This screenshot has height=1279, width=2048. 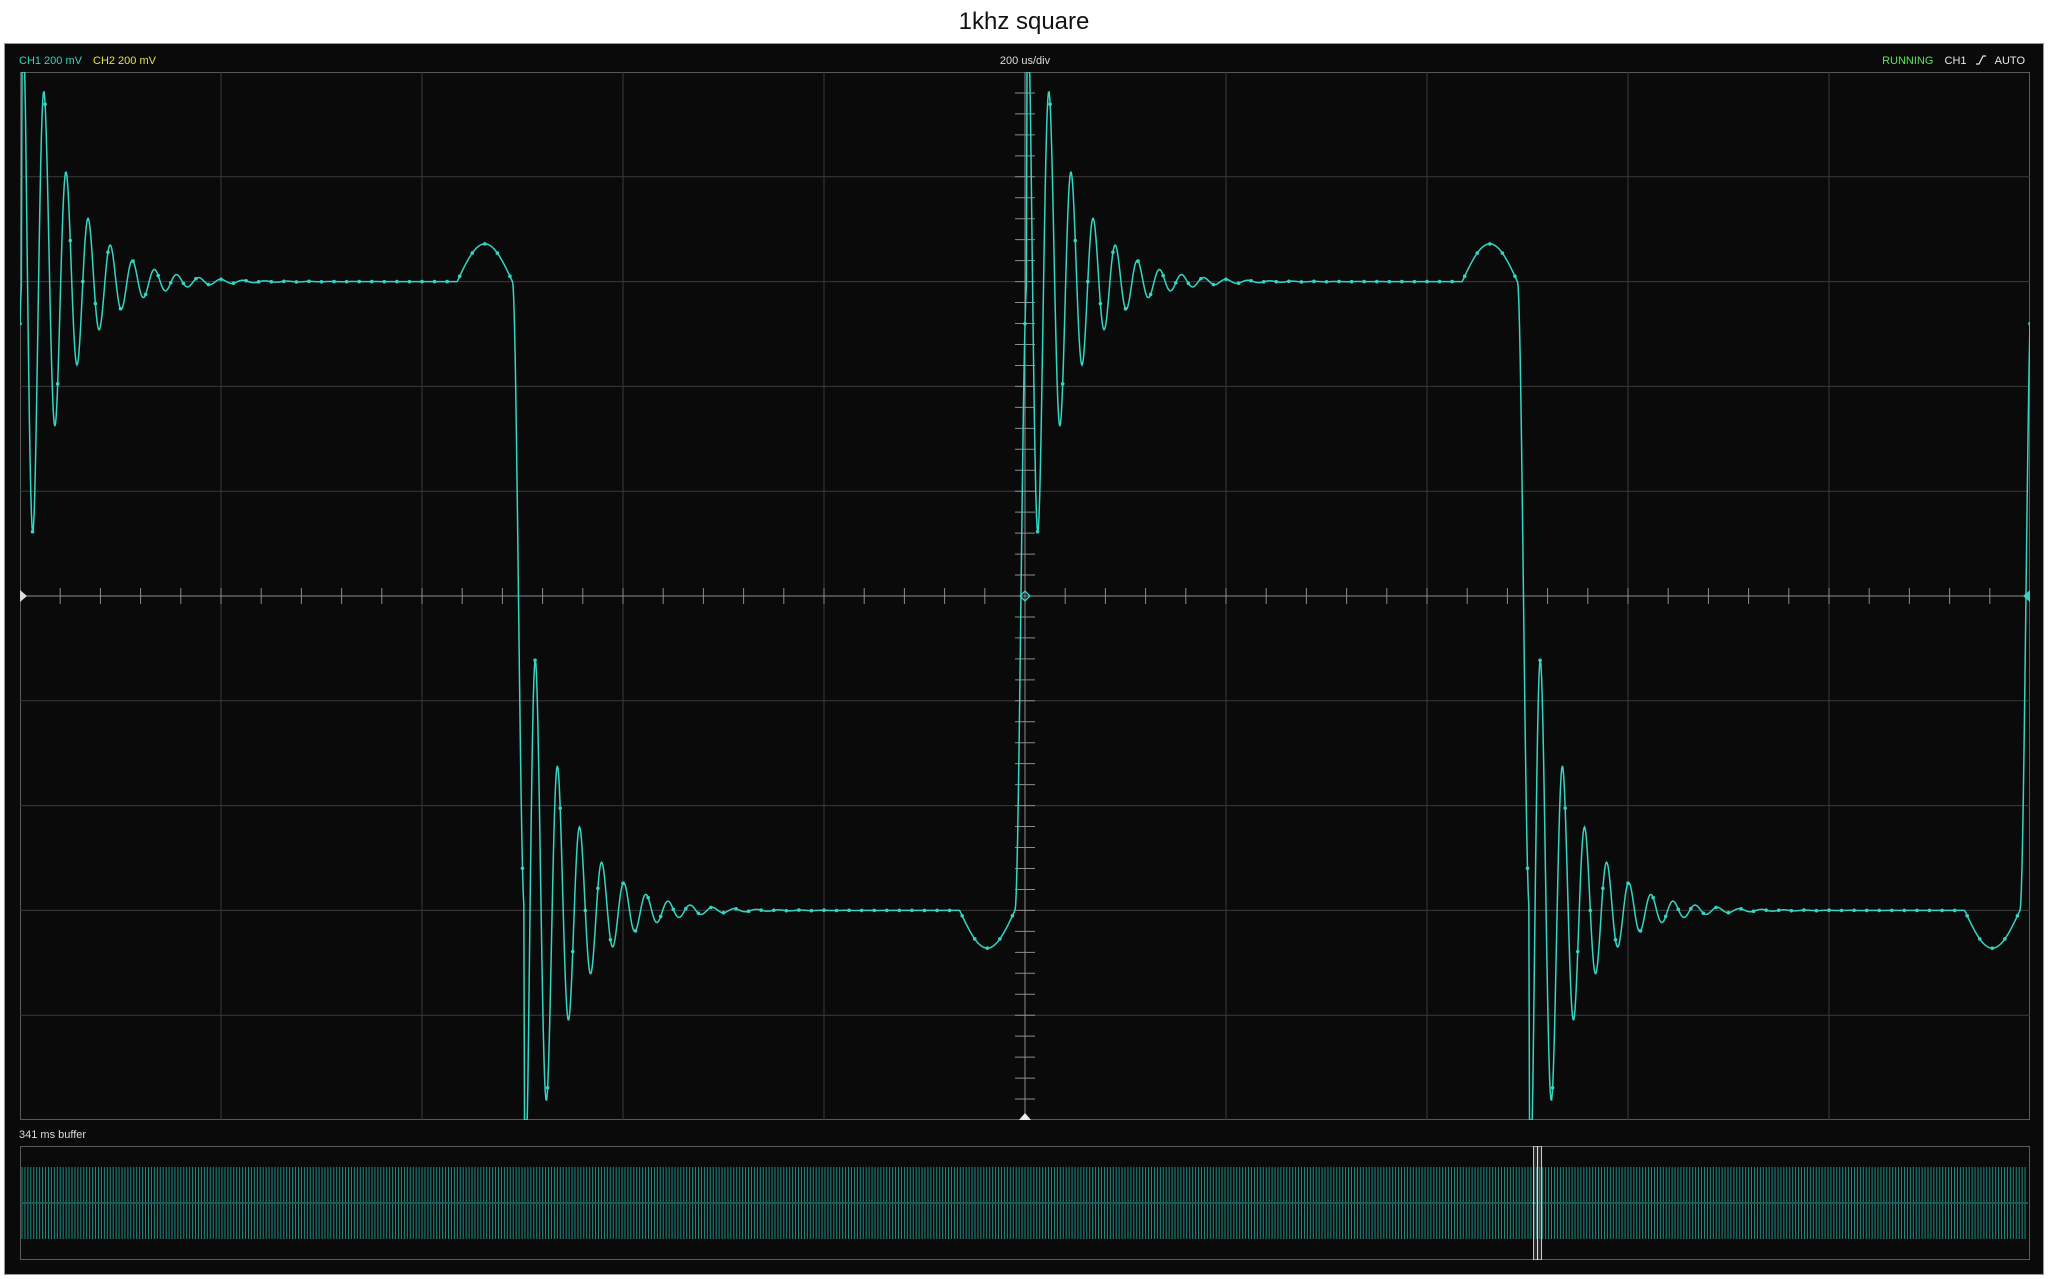 What do you see at coordinates (1024, 21) in the screenshot?
I see `page-title: 1khz square` at bounding box center [1024, 21].